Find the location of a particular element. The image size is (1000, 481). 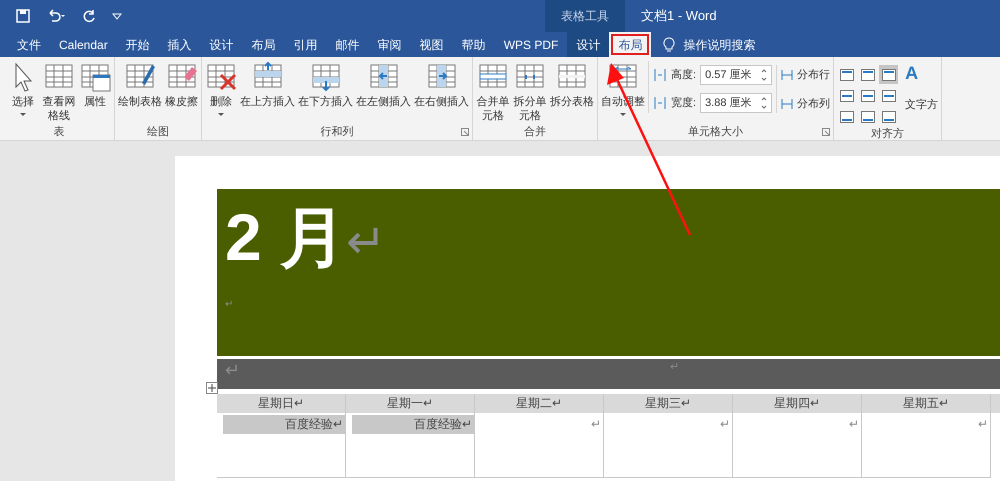

ribbon-button: 在左侧插入 is located at coordinates (383, 85).